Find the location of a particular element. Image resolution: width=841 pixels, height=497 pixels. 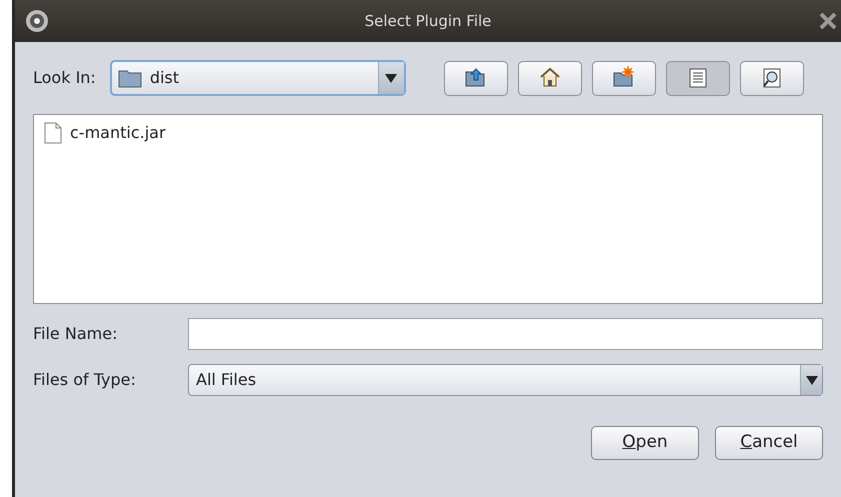

dialog-button: Open is located at coordinates (645, 443).